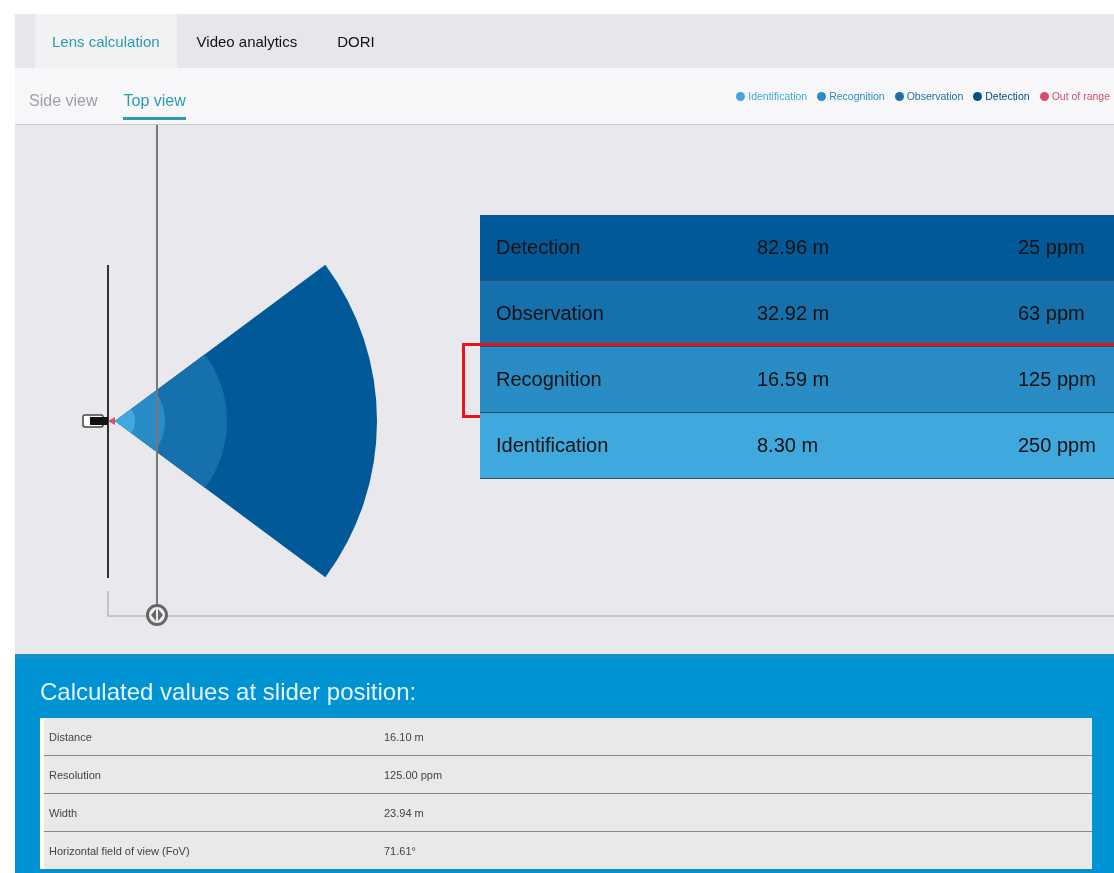 The width and height of the screenshot is (1114, 873). What do you see at coordinates (106, 41) in the screenshot?
I see `tab: Lens calculation` at bounding box center [106, 41].